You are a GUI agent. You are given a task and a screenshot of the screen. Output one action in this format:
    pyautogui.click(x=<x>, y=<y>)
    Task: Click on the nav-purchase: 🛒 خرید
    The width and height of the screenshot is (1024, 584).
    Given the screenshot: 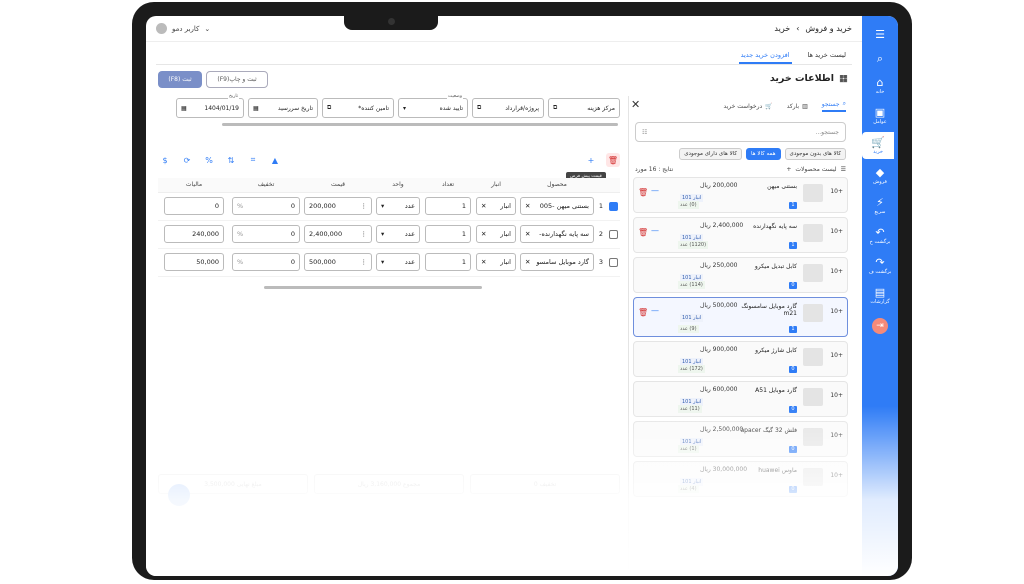 What is the action you would take?
    pyautogui.click(x=878, y=145)
    